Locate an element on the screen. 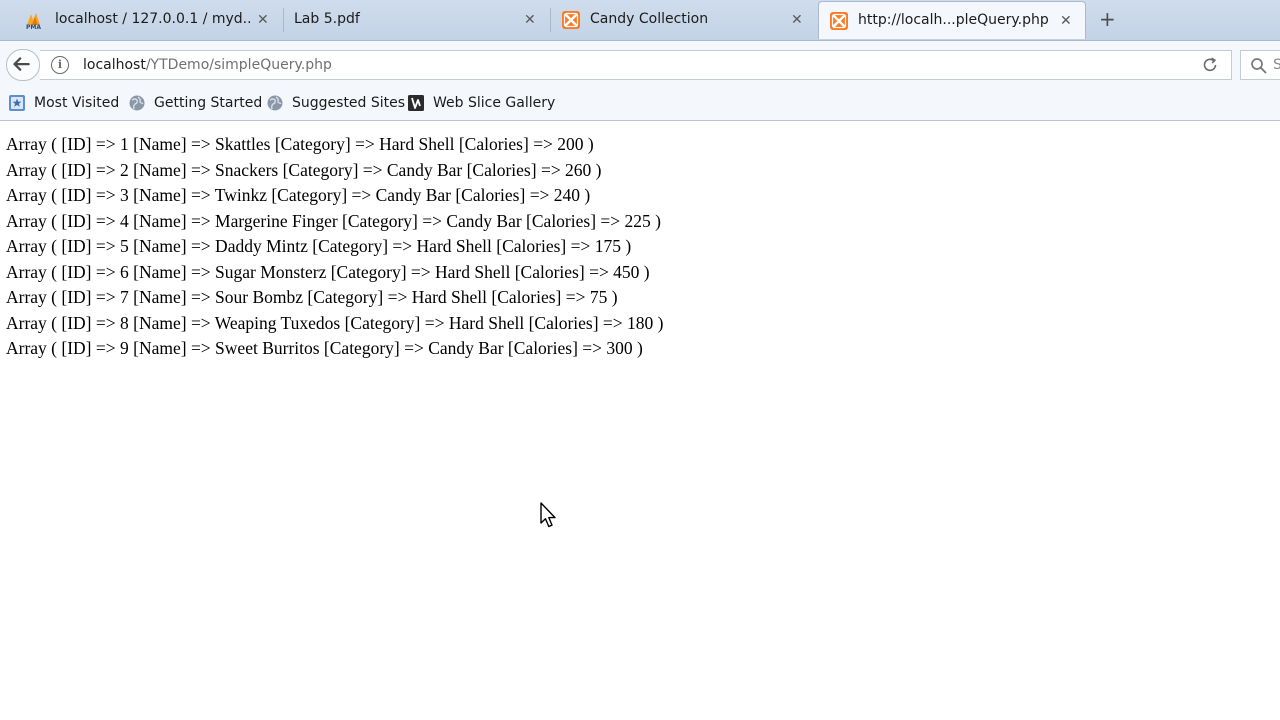  search-bar: S is located at coordinates (1260, 65).